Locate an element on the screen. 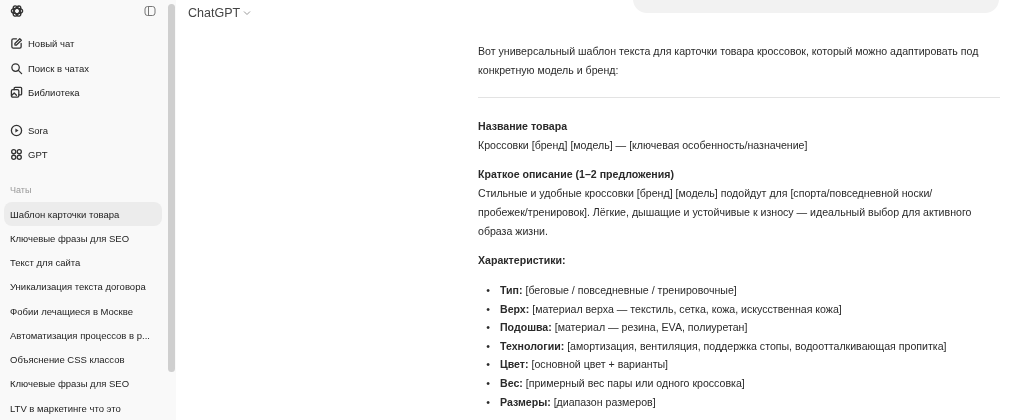 The height and width of the screenshot is (420, 1024). list-item: Вес: [примерный вес пары или одного кроссовка] is located at coordinates (622, 383).